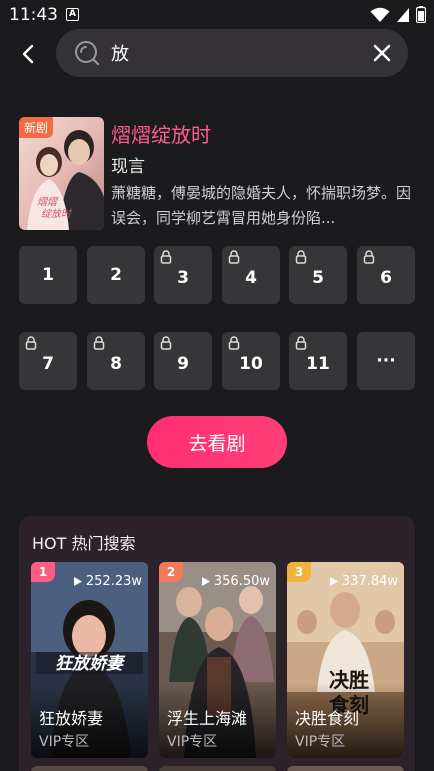 This screenshot has width=434, height=771. What do you see at coordinates (403, 14) in the screenshot?
I see `cell-signal-icon` at bounding box center [403, 14].